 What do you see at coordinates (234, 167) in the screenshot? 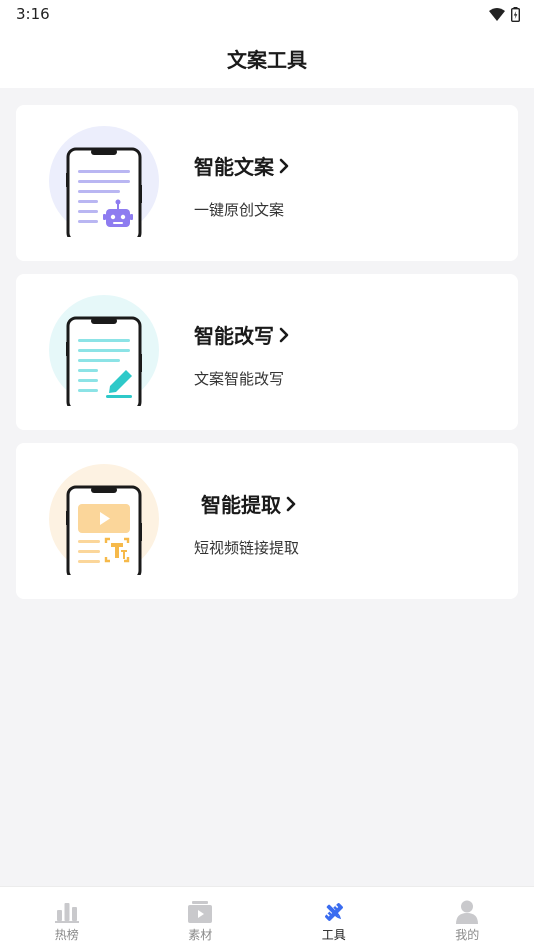
I see `card-title: 智能文案` at bounding box center [234, 167].